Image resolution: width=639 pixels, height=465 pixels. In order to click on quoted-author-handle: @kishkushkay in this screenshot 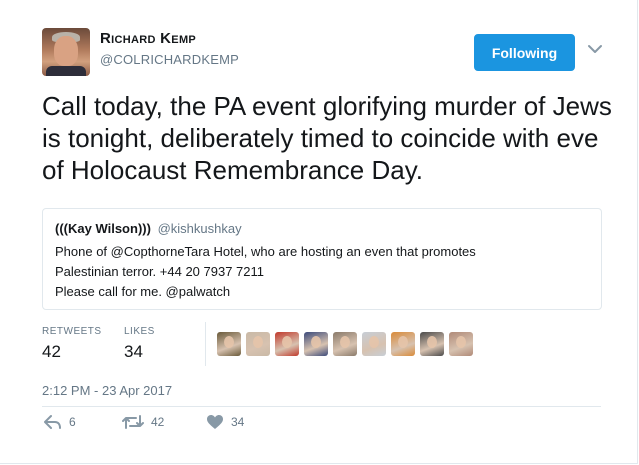, I will do `click(199, 228)`.